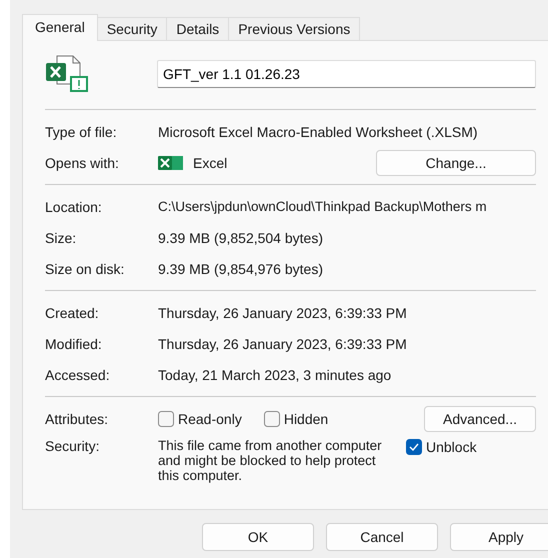 Image resolution: width=548 pixels, height=558 pixels. I want to click on field-label: Size on disk:, so click(85, 268).